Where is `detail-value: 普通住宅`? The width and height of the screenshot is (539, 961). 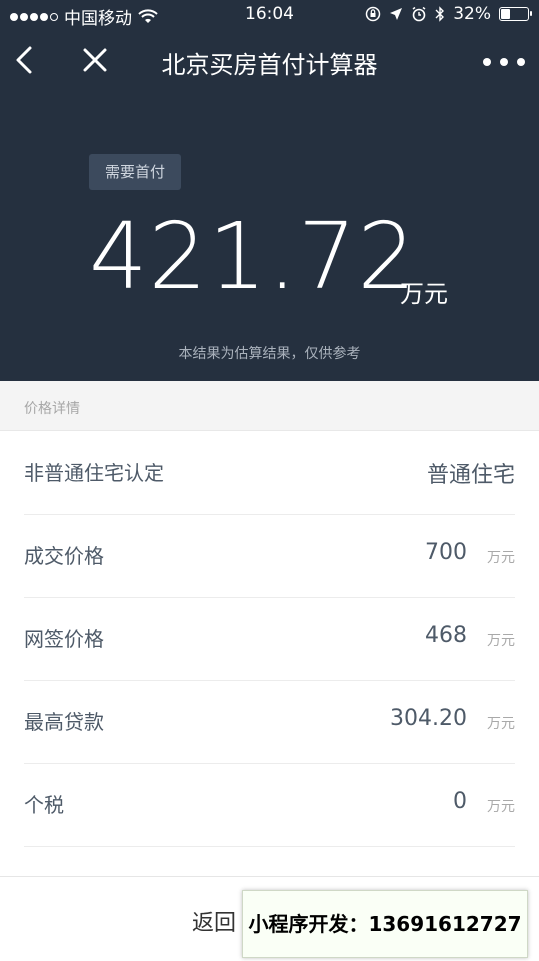
detail-value: 普通住宅 is located at coordinates (470, 475).